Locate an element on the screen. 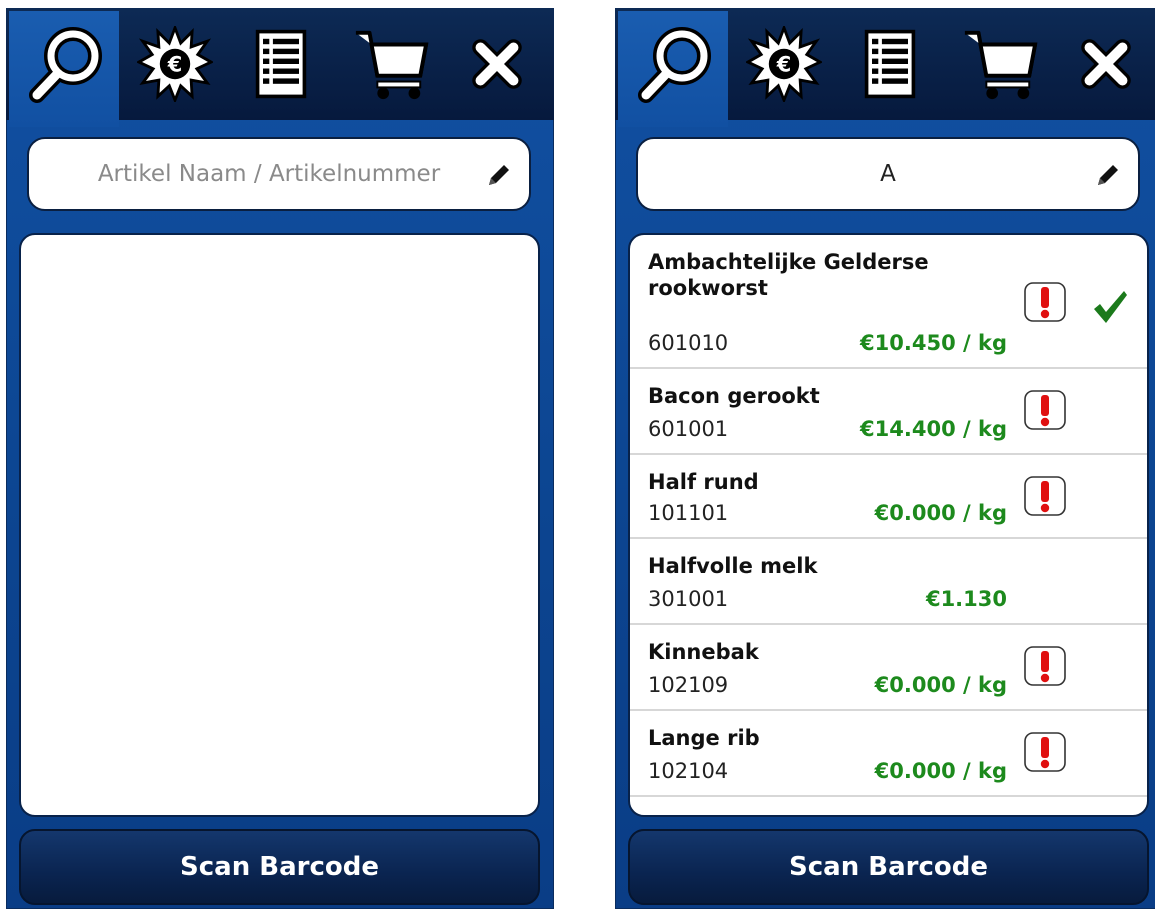  result-article-number: 601010 is located at coordinates (688, 343).